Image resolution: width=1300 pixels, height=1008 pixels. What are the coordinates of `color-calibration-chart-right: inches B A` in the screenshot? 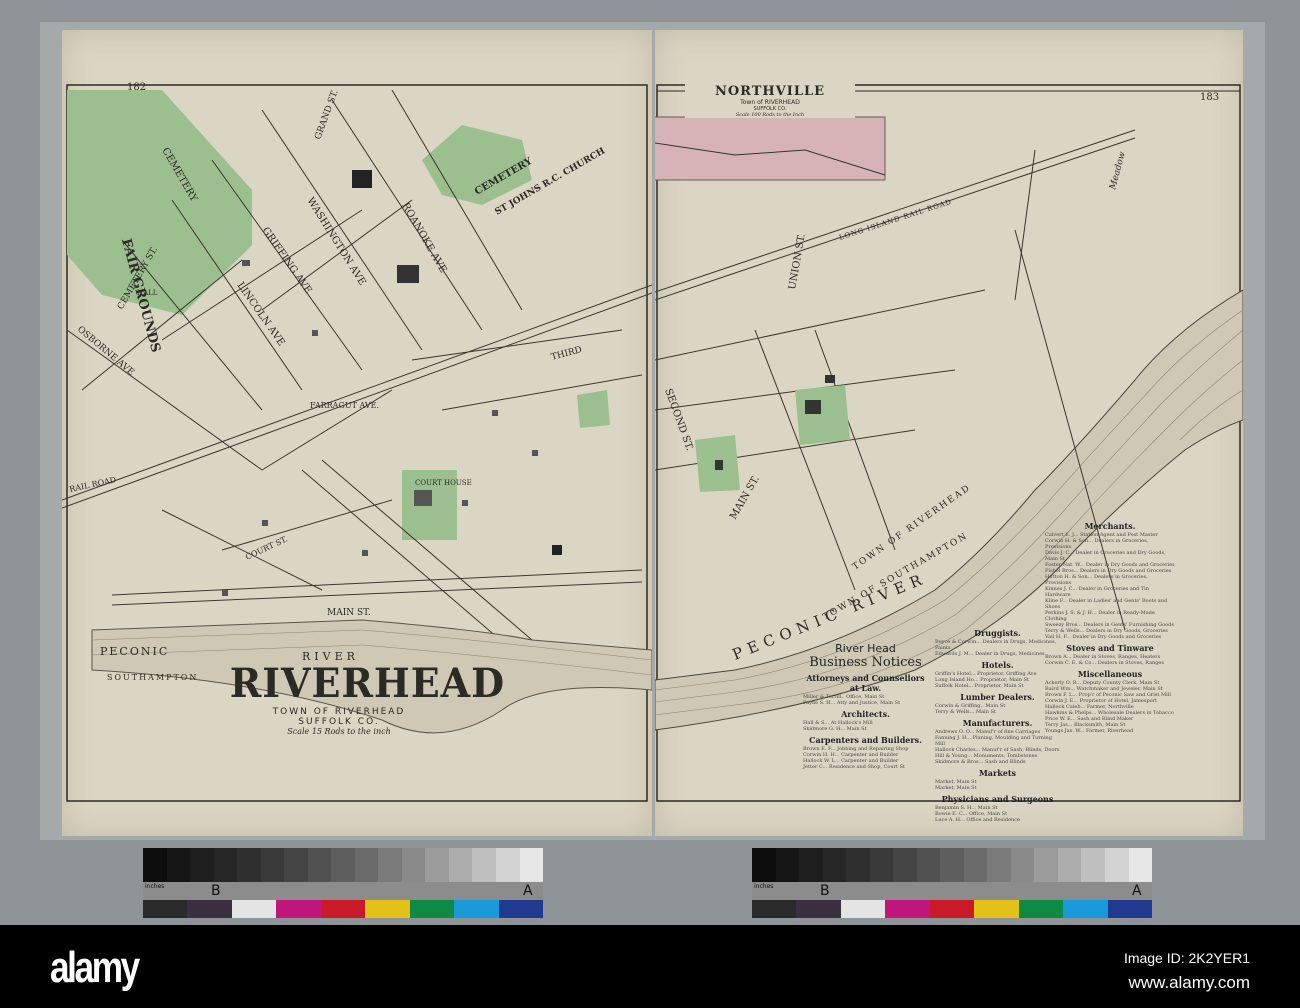 It's located at (952, 883).